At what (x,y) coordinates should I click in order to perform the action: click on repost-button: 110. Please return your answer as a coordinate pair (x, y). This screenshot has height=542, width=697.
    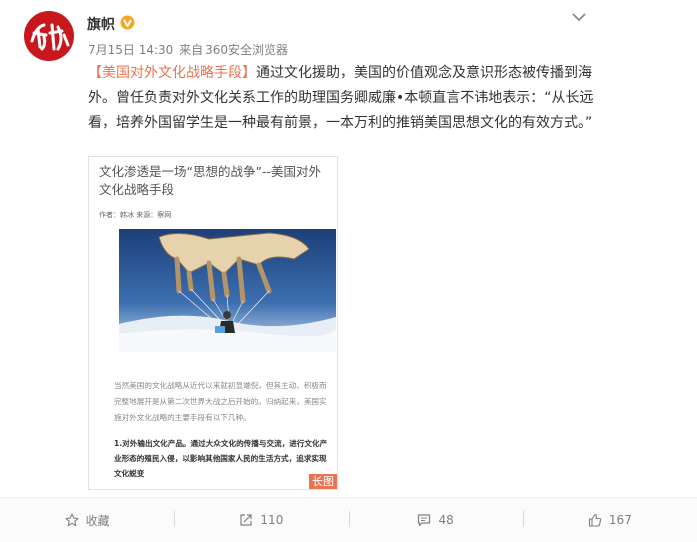
    Looking at the image, I should click on (261, 520).